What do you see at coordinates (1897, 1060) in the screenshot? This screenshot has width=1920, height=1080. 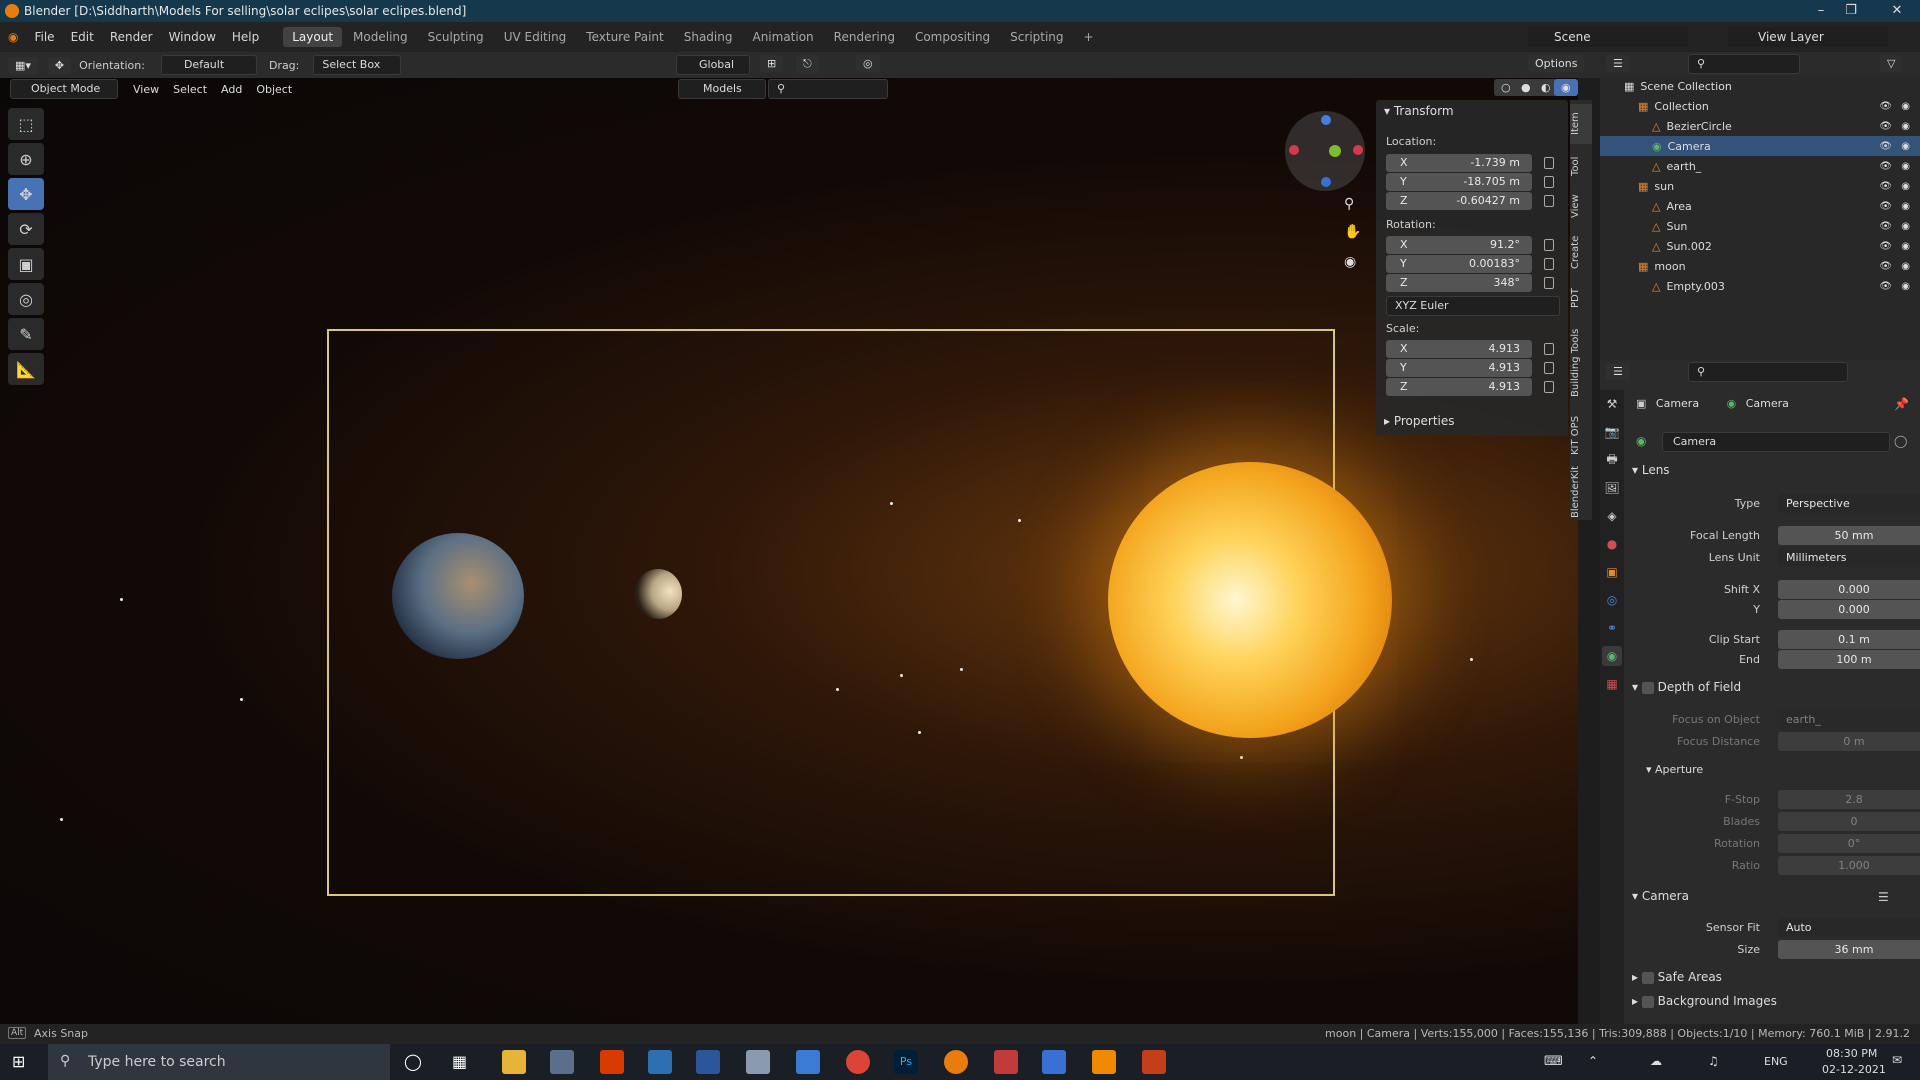 I see `notification-icon: ✉` at bounding box center [1897, 1060].